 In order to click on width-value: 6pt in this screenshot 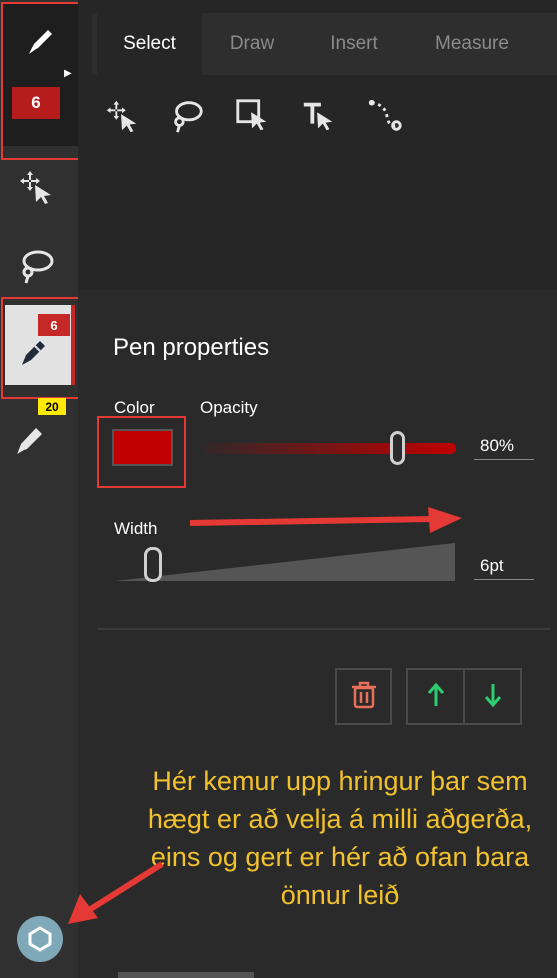, I will do `click(504, 568)`.